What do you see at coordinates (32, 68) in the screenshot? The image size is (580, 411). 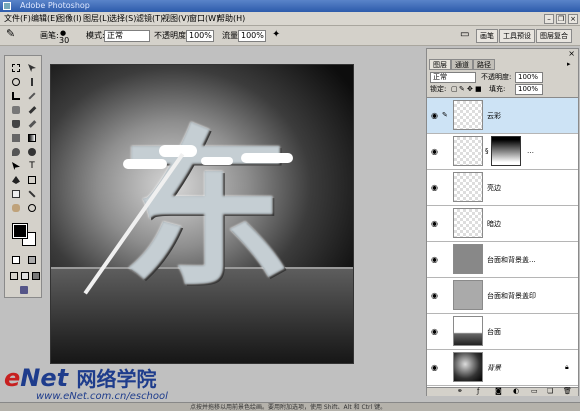 I see `move-tool-icon` at bounding box center [32, 68].